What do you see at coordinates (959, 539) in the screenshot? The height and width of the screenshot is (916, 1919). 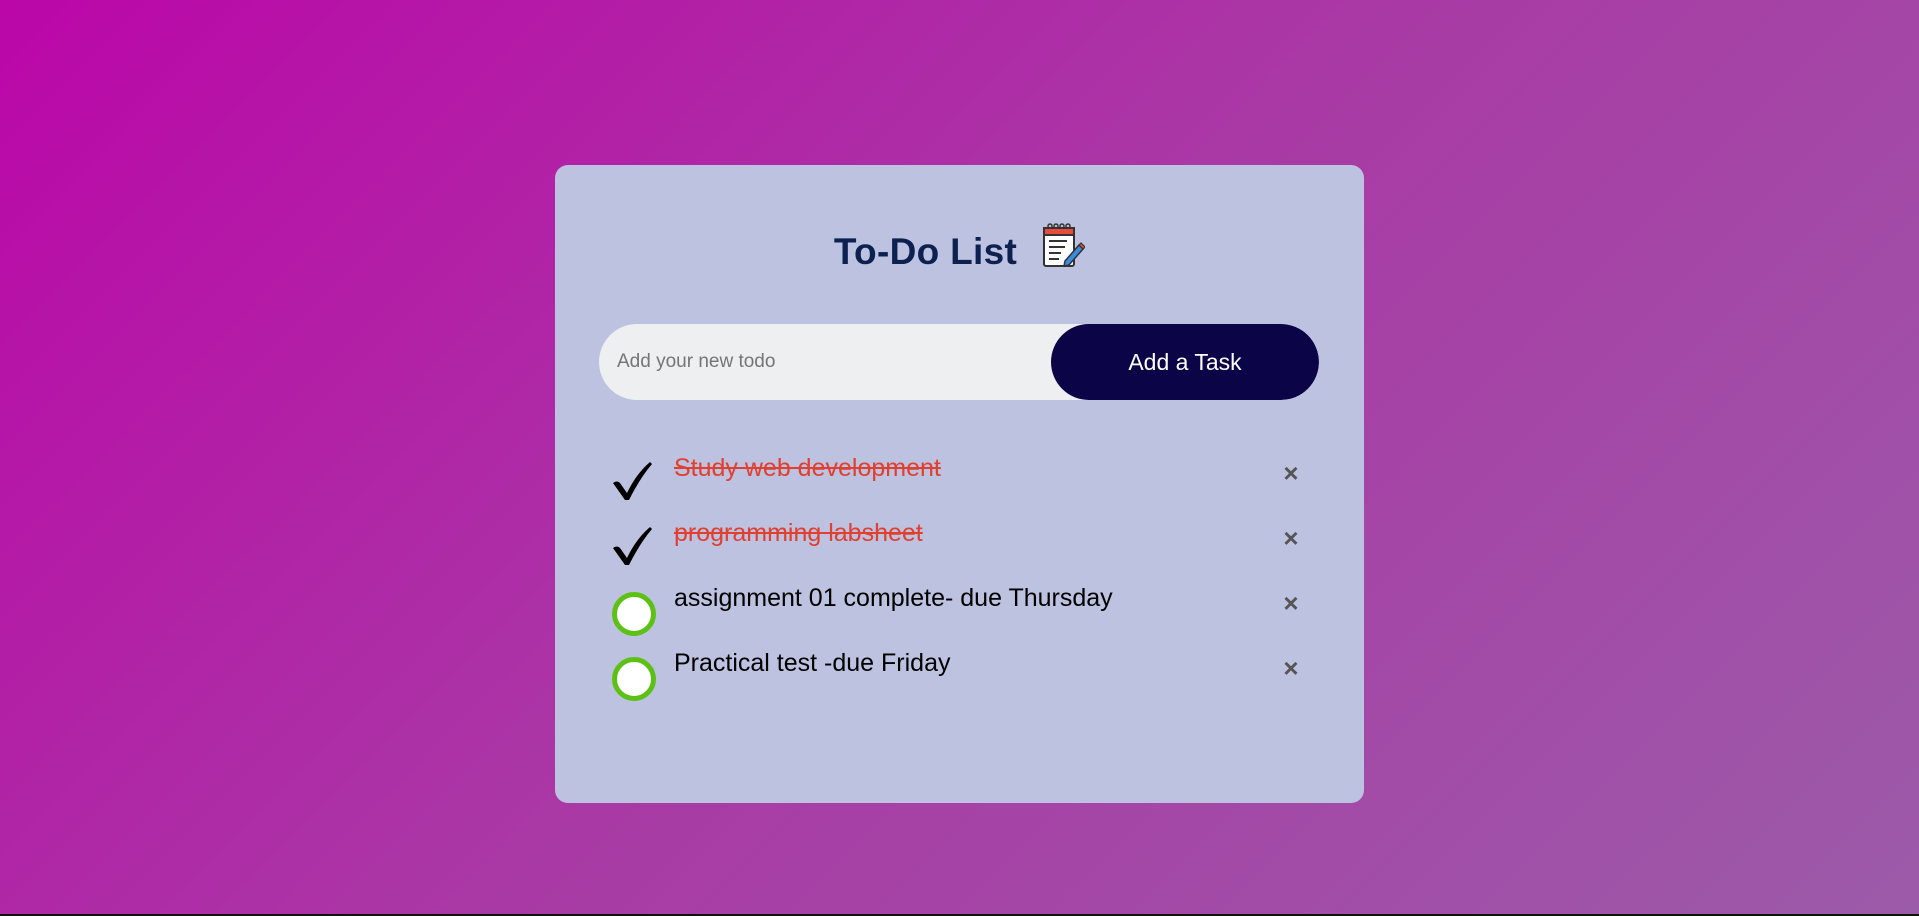 I see `task-item: programming labsheet ×` at bounding box center [959, 539].